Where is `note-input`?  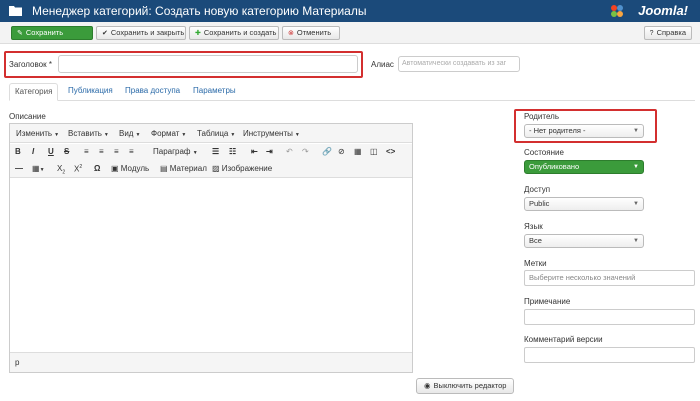
note-input is located at coordinates (609, 317).